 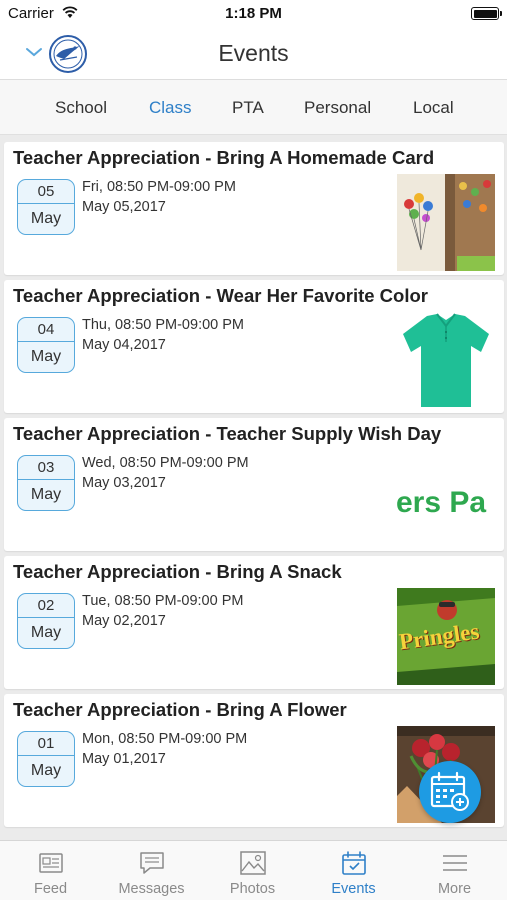 What do you see at coordinates (159, 187) in the screenshot?
I see `event-time: Fri, 08:50 PM-09:00 PM` at bounding box center [159, 187].